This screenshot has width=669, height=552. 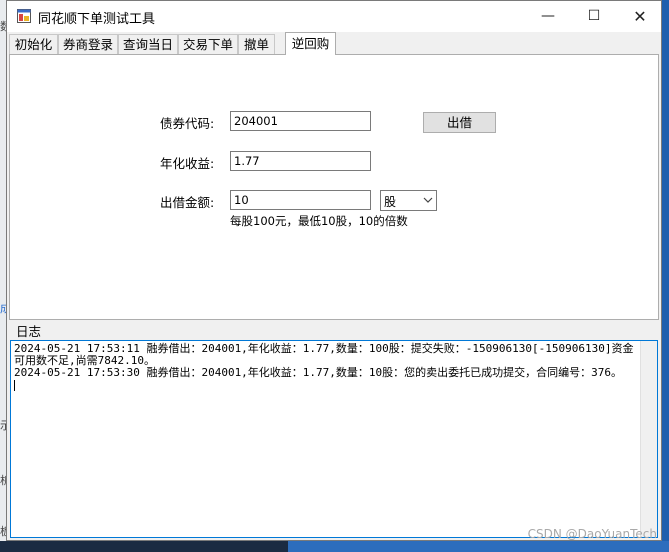 I want to click on tab-strip: 初始化 券商登录 查询当日 交易下单 撤单 逆回购, so click(x=334, y=43).